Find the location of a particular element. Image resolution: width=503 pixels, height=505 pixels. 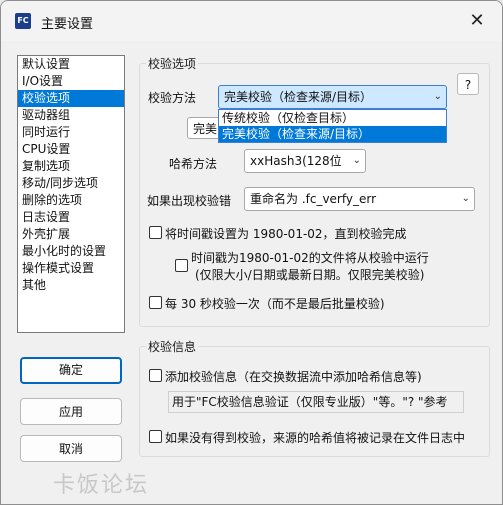

timestamp-skip-label-line1: 时间戳为1980-01-02的文件将从校验中运行 is located at coordinates (310, 258).